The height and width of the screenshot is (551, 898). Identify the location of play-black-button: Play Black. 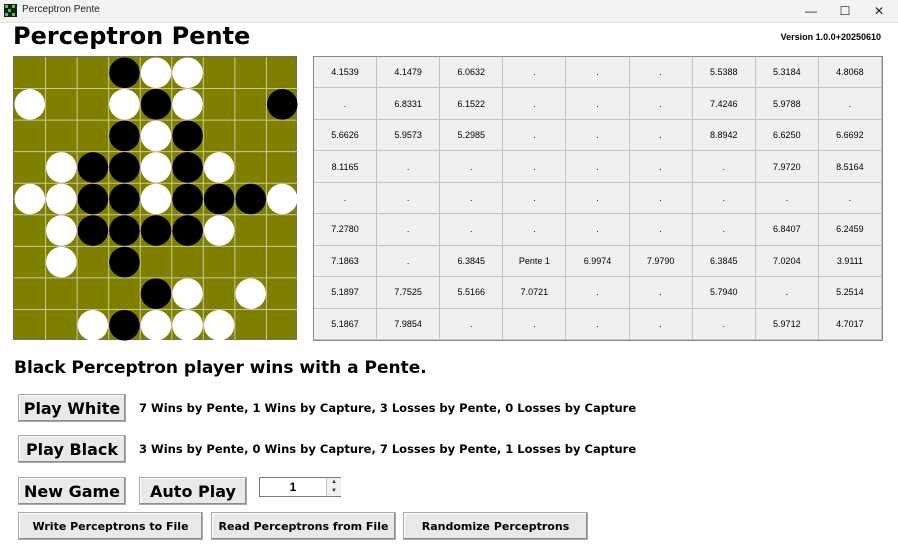
(72, 449).